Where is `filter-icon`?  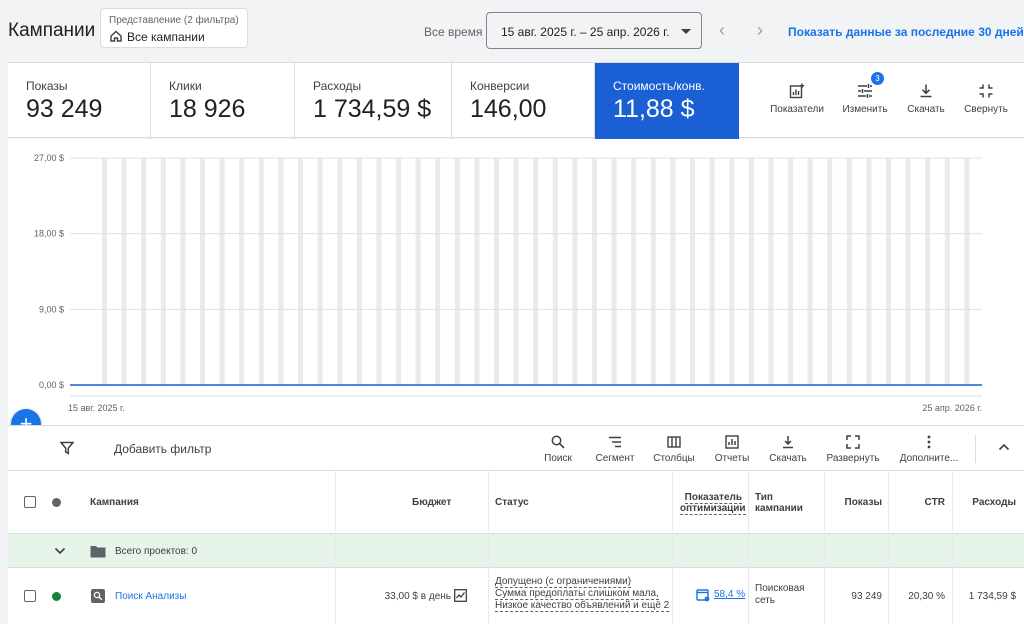 filter-icon is located at coordinates (67, 448).